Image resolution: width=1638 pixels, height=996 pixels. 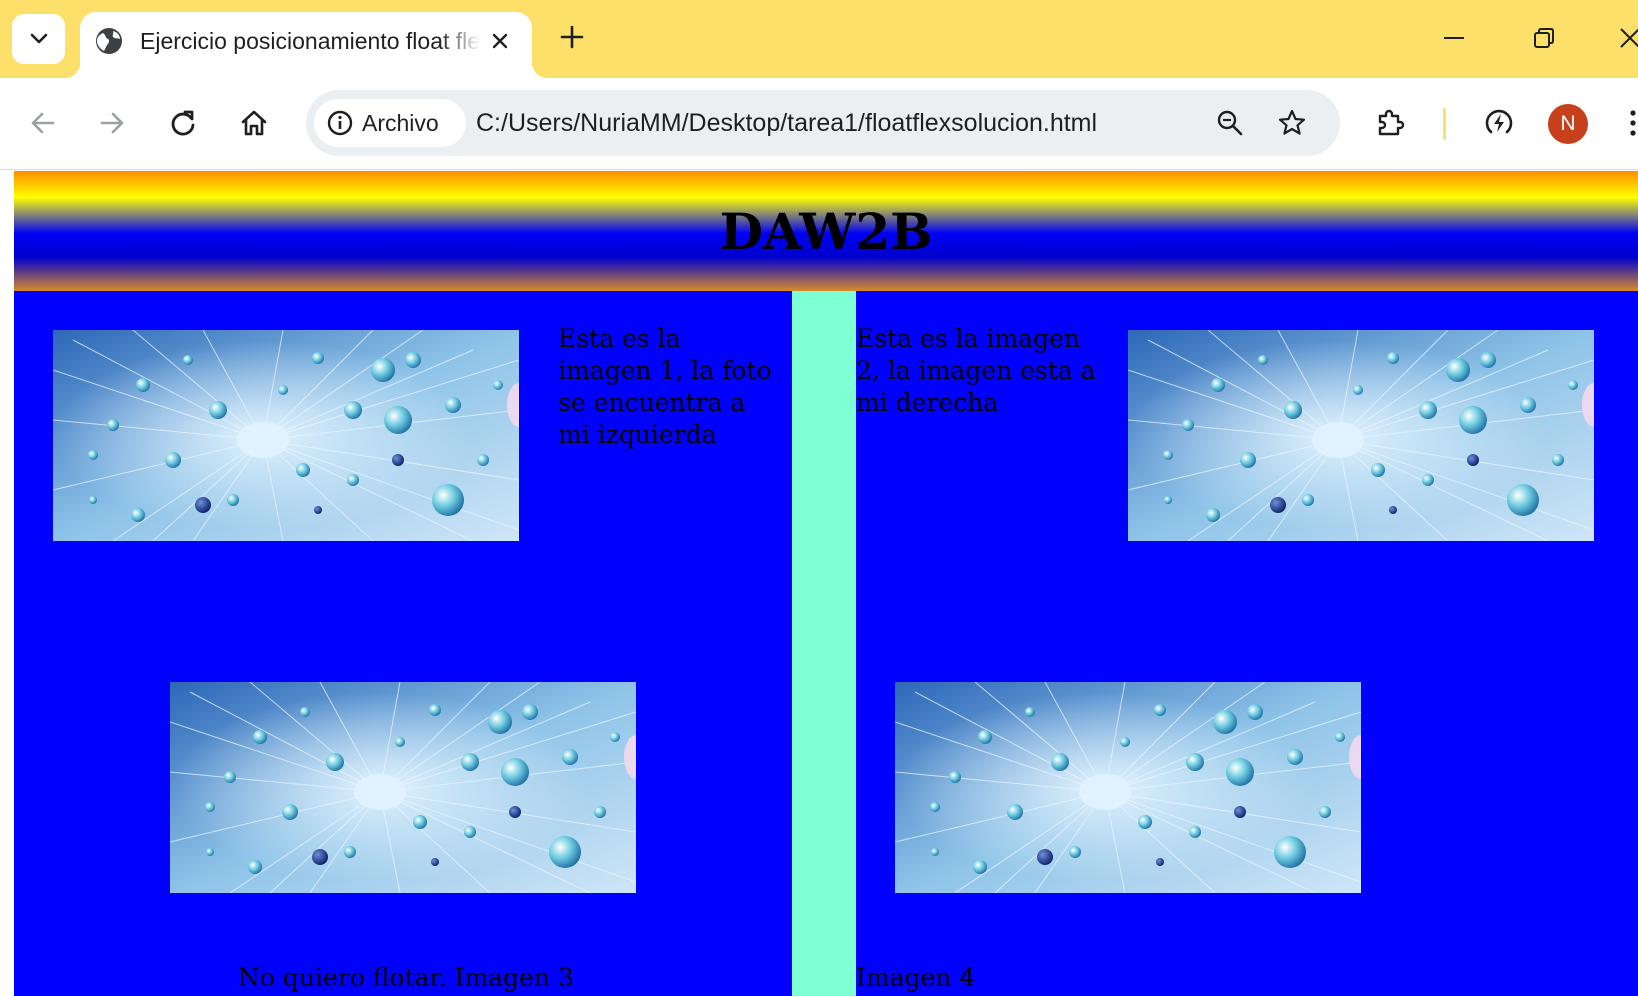 I want to click on plus-icon, so click(x=572, y=37).